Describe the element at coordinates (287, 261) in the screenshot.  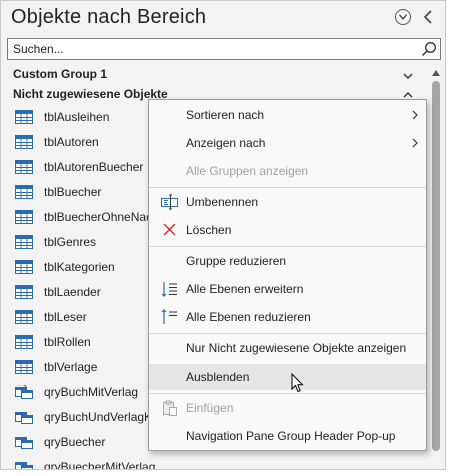
I see `menu-item-gruppe-reduzieren: Gruppe reduzieren` at that location.